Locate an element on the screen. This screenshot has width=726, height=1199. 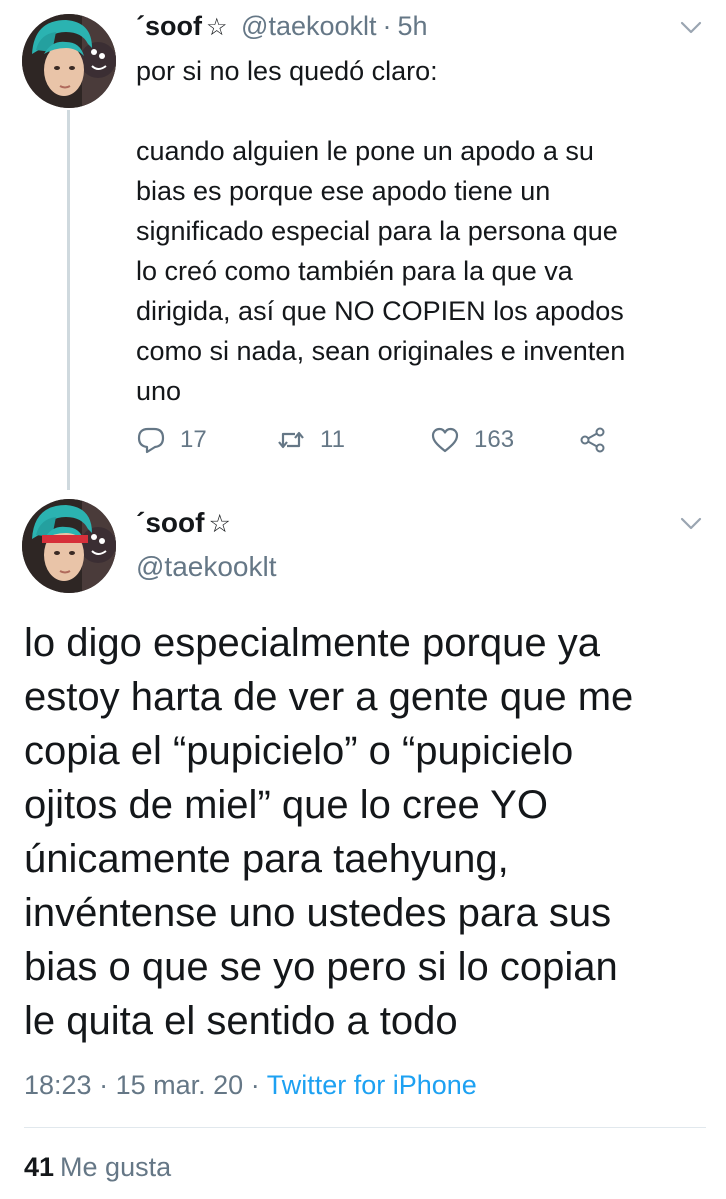
tweet-text-line: dirigida, así que NO COPIEN los apodos is located at coordinates (380, 311).